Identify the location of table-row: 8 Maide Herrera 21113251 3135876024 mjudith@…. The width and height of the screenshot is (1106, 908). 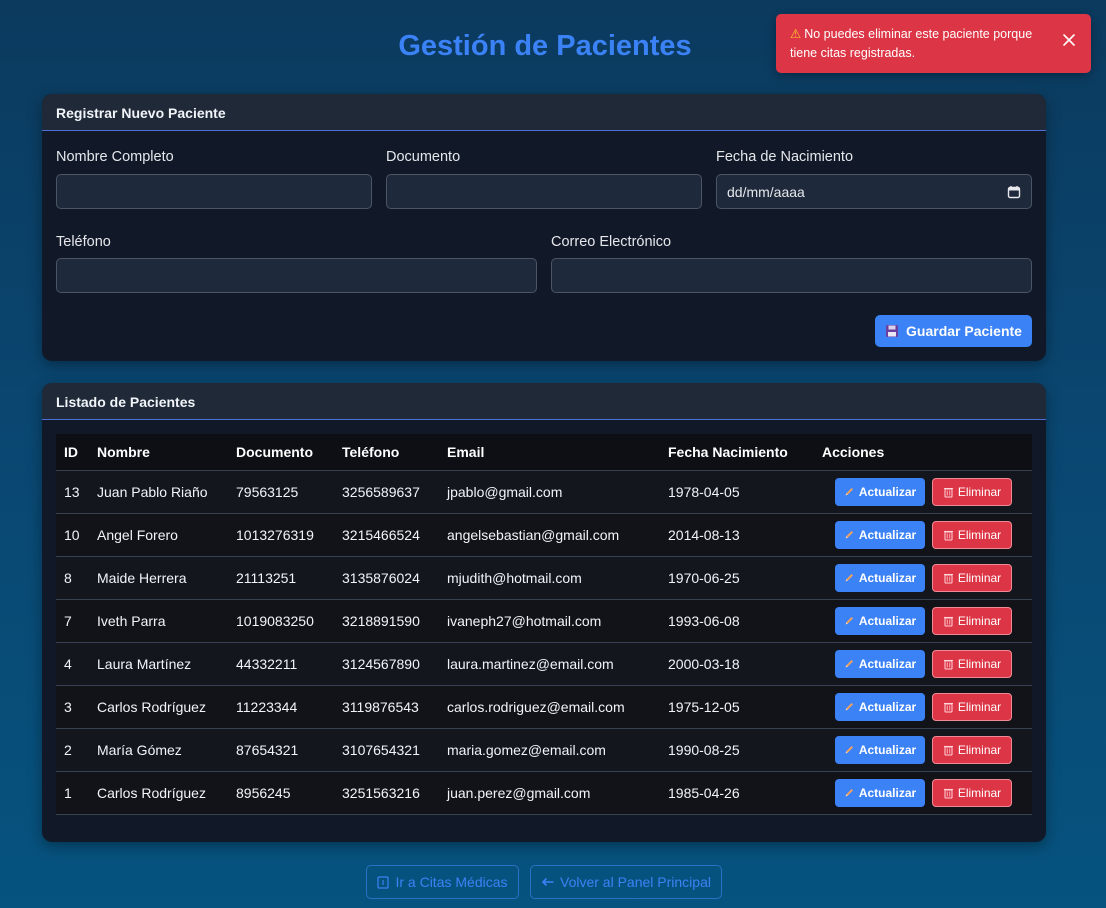
(544, 577).